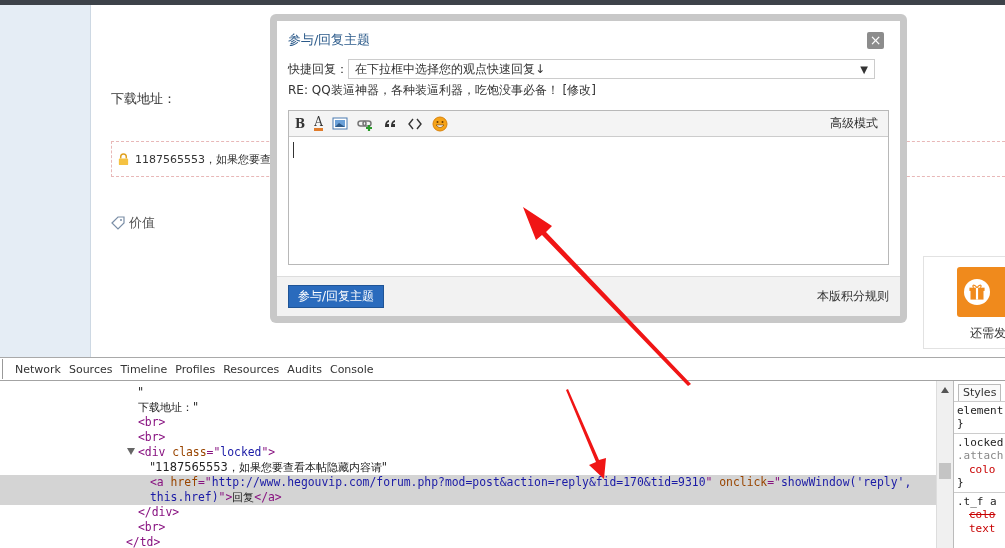 The image size is (1005, 548). I want to click on card-caption: 还需发, so click(987, 333).